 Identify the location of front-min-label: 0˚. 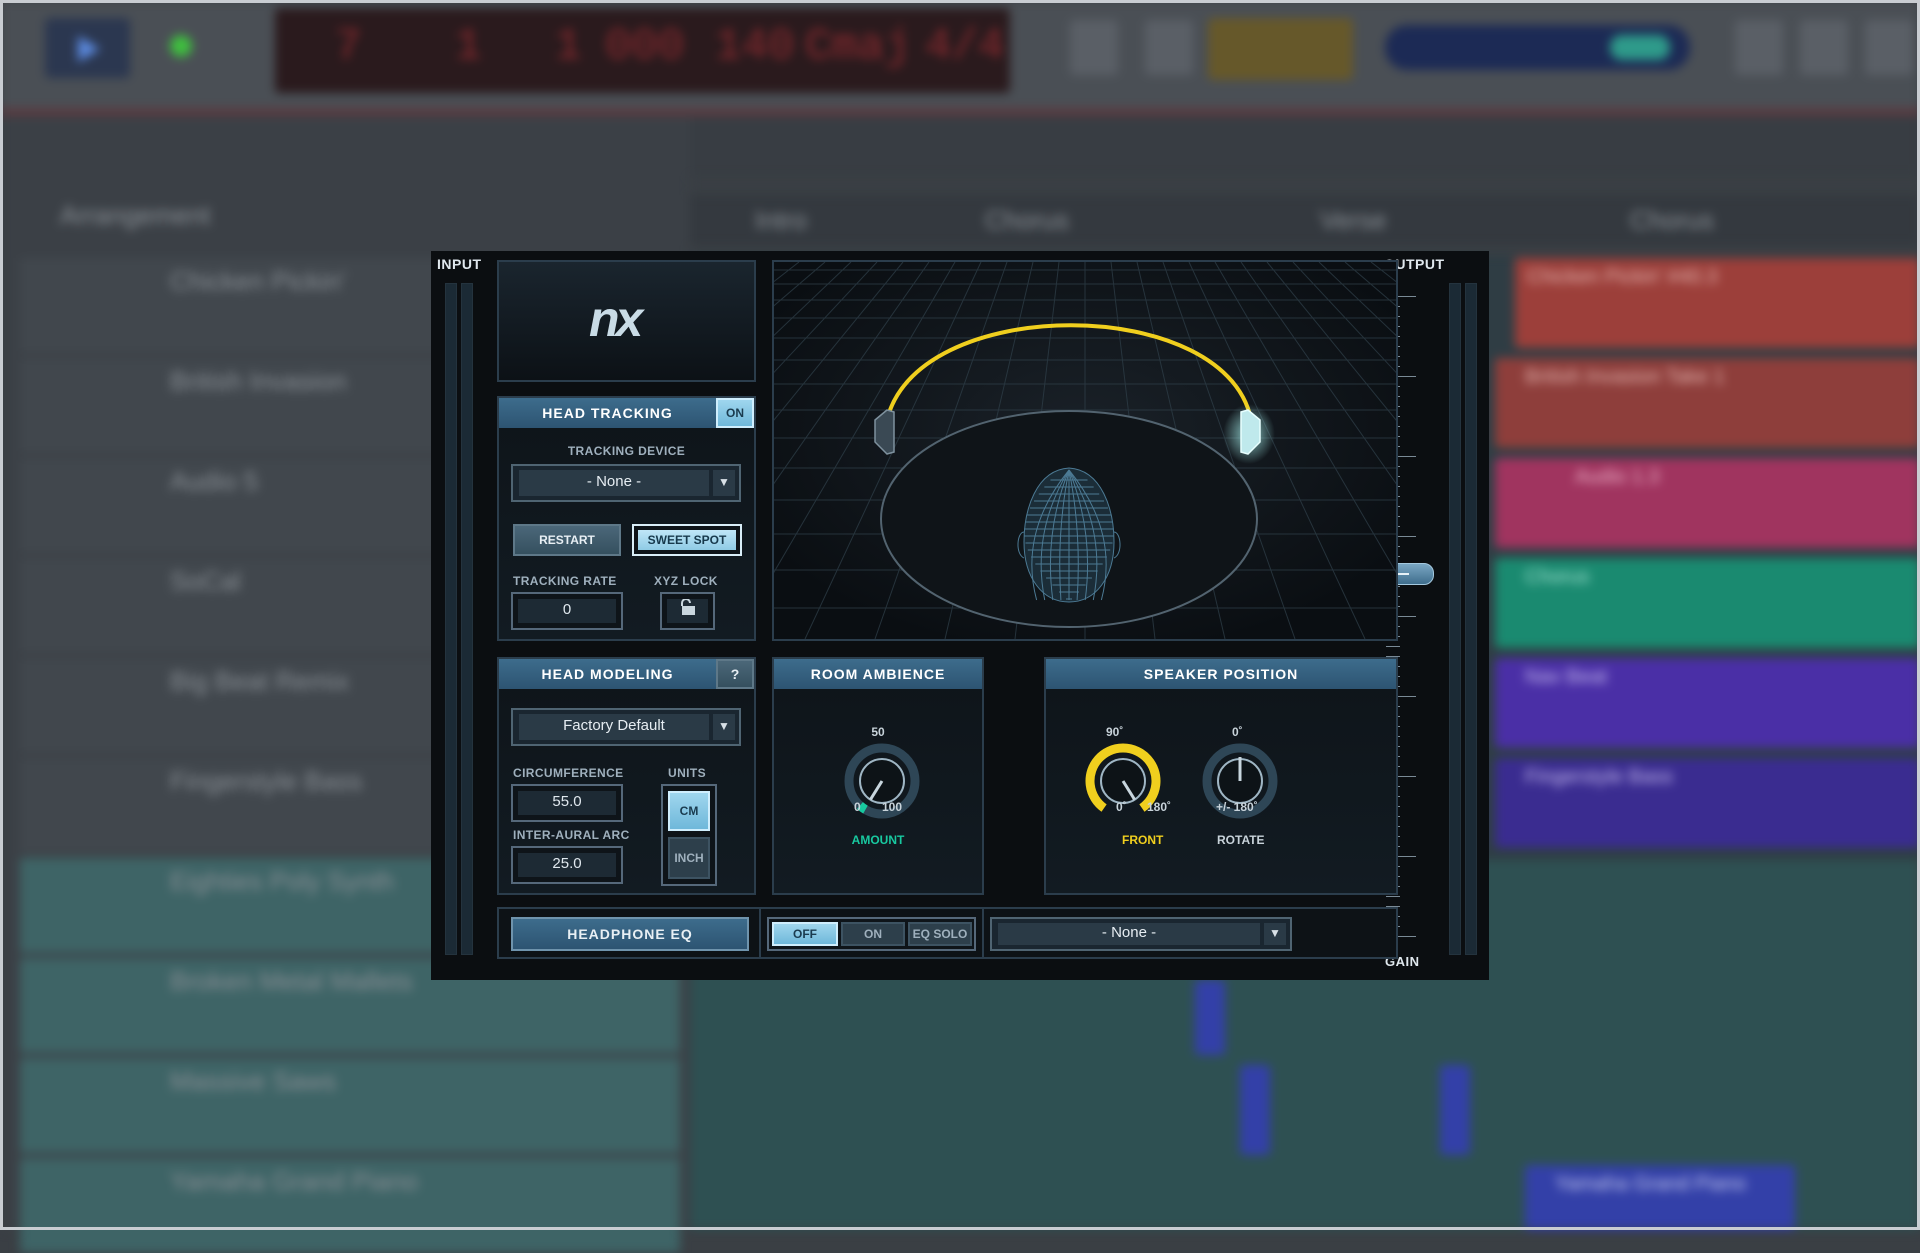
(1121, 807).